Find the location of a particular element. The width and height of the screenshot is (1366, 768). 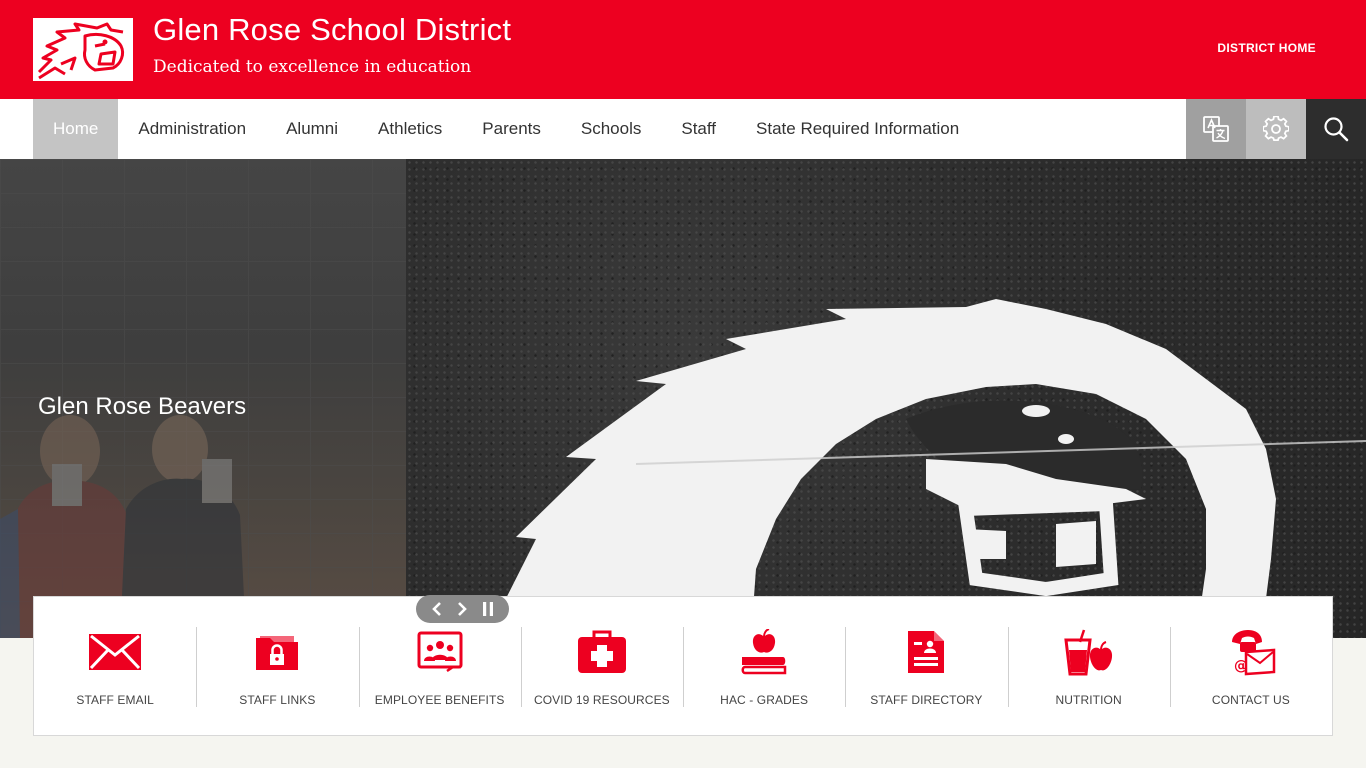

nav-item-parents: Parents is located at coordinates (511, 129).